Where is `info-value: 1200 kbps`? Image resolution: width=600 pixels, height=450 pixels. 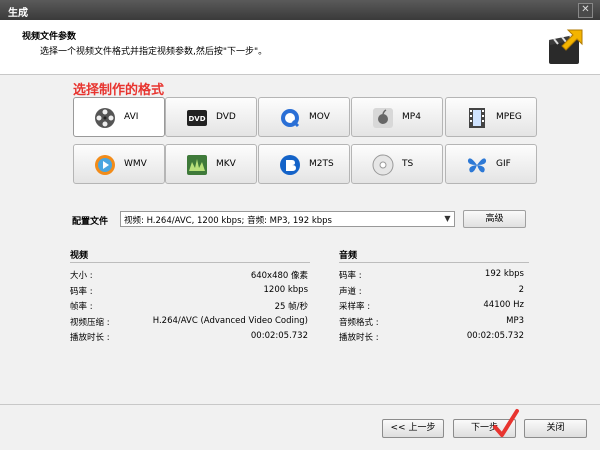 info-value: 1200 kbps is located at coordinates (285, 289).